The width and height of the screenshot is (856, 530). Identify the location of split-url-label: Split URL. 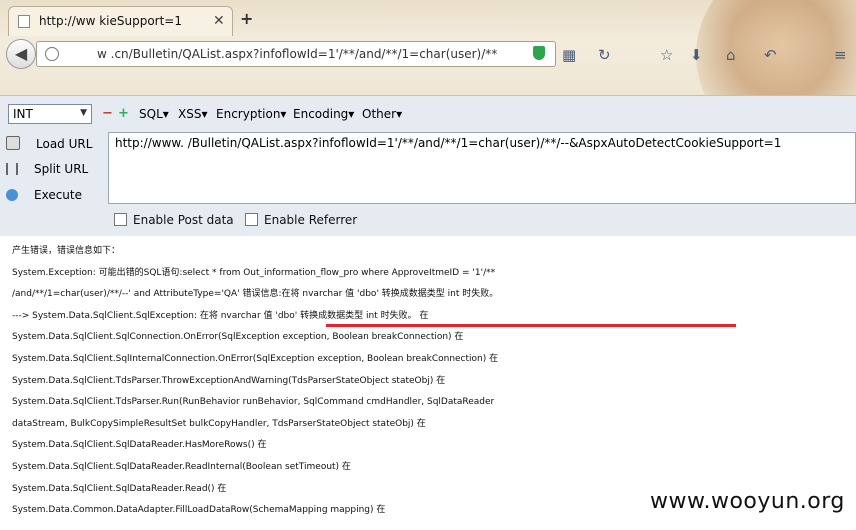
(61, 169).